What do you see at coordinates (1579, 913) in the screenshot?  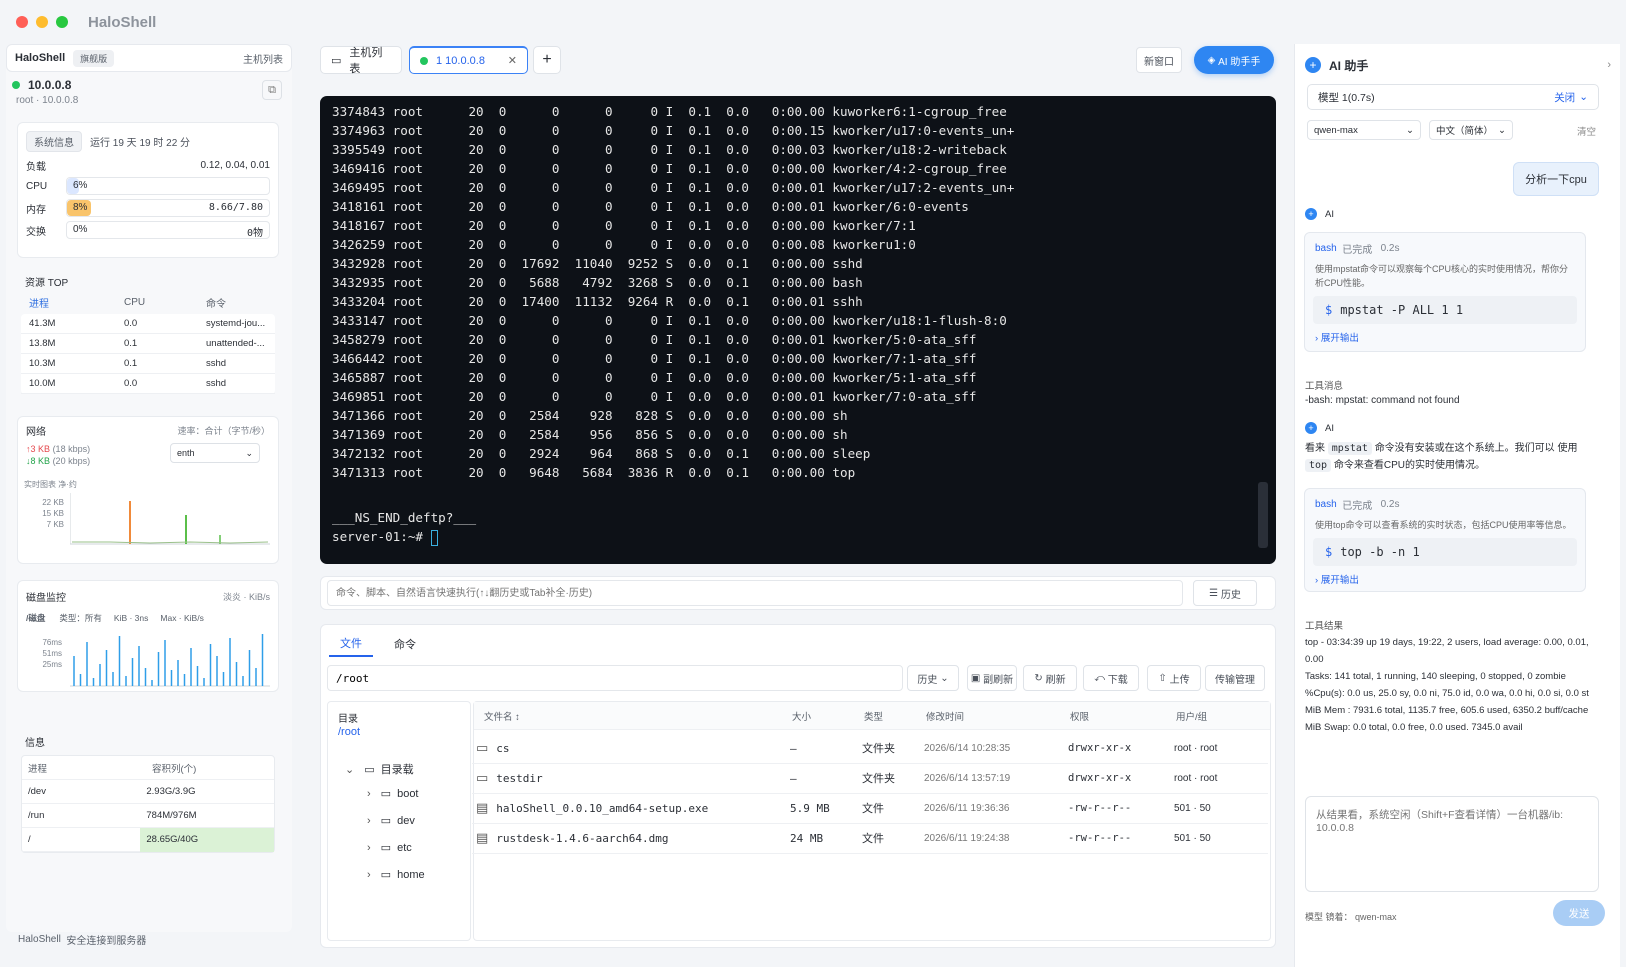 I see `send-button: 发送` at bounding box center [1579, 913].